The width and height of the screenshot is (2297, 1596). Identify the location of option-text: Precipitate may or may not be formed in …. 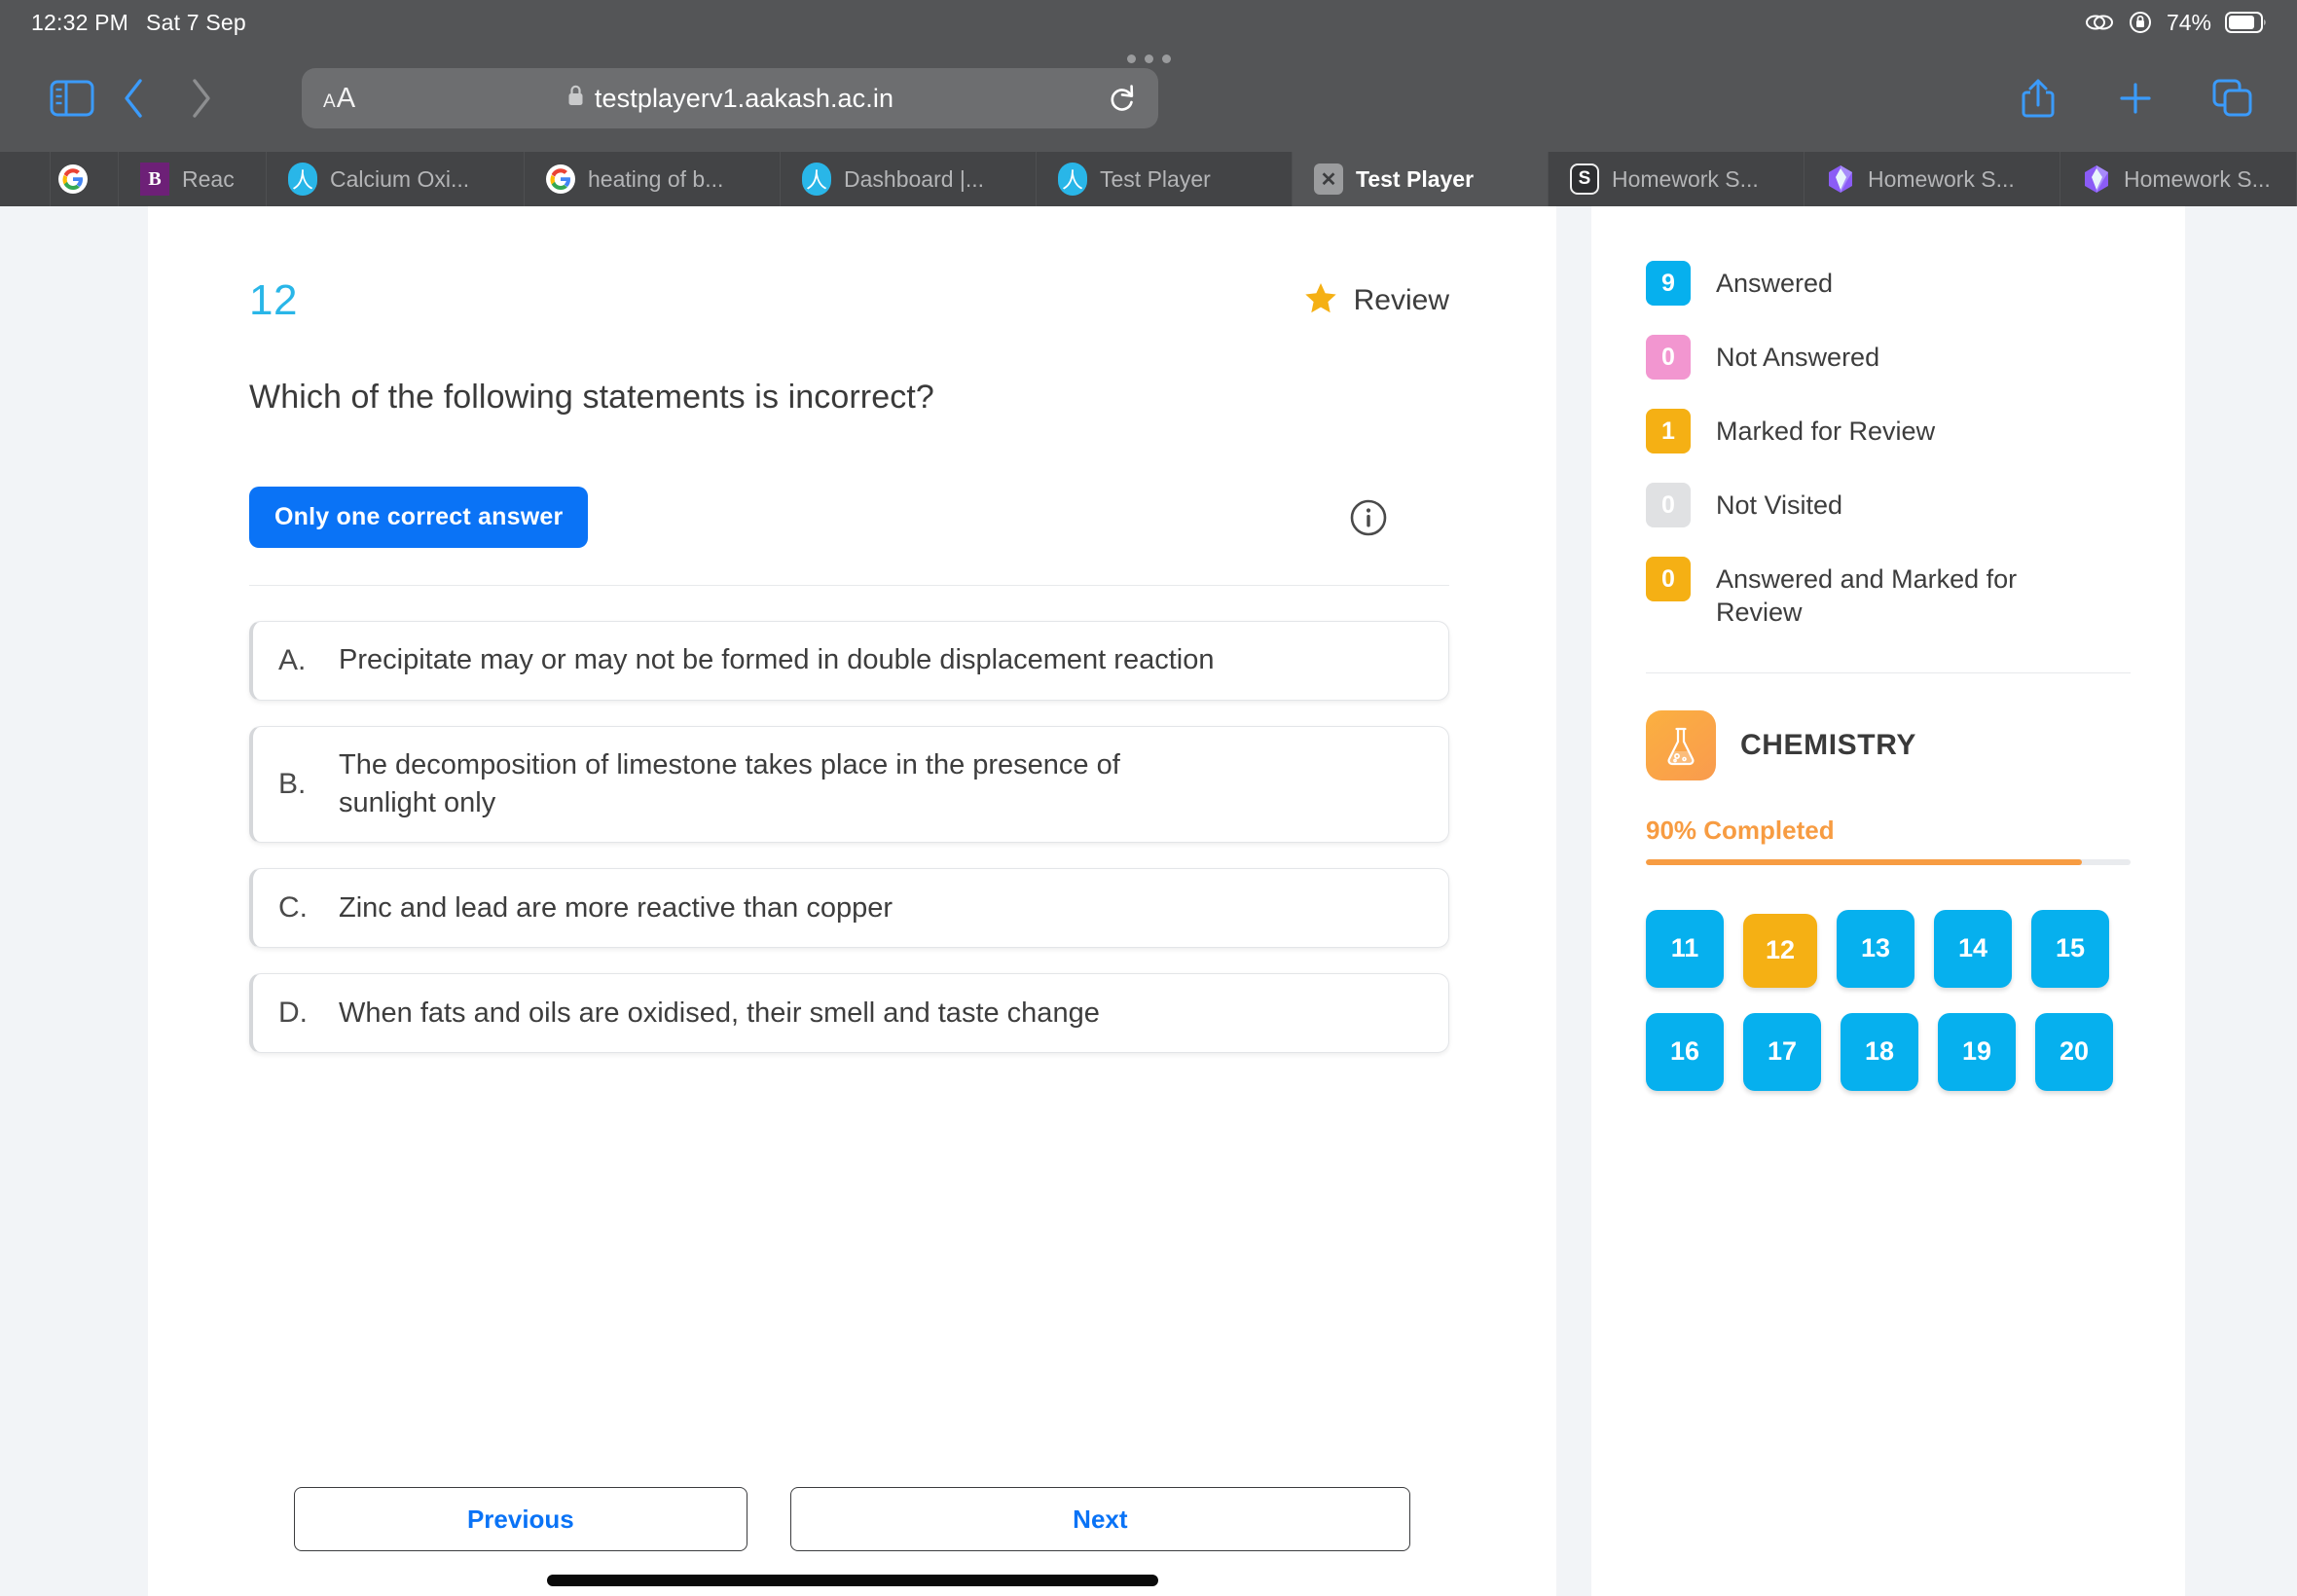
(777, 660).